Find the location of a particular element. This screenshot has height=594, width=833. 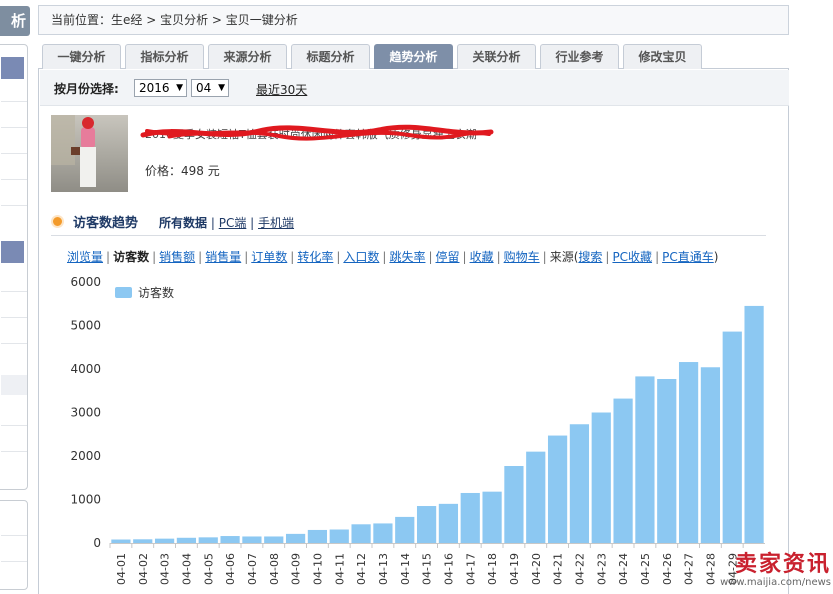

x-tick-label: 04-22 is located at coordinates (579, 569).